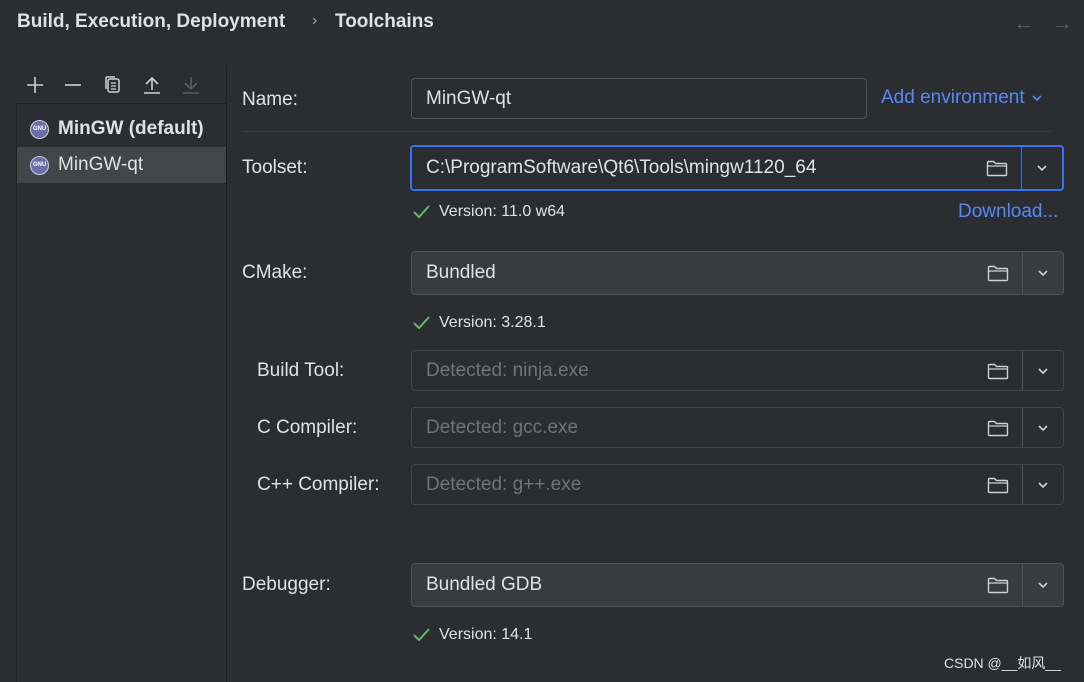  I want to click on toolchain-item-mingw-qt: GNU MinGW-qt, so click(121, 165).